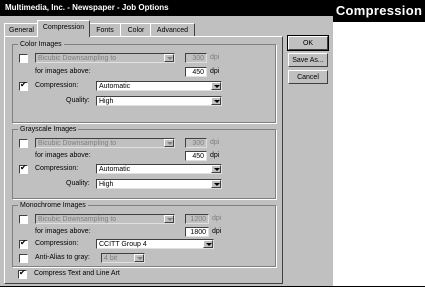  I want to click on grayscale-quality-select: High, so click(159, 184).